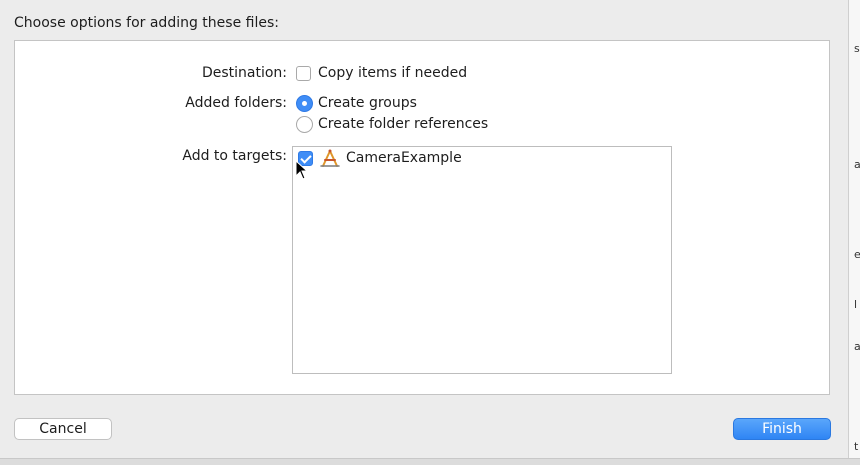 This screenshot has height=465, width=860. Describe the element at coordinates (782, 429) in the screenshot. I see `finish-button: Finish` at that location.